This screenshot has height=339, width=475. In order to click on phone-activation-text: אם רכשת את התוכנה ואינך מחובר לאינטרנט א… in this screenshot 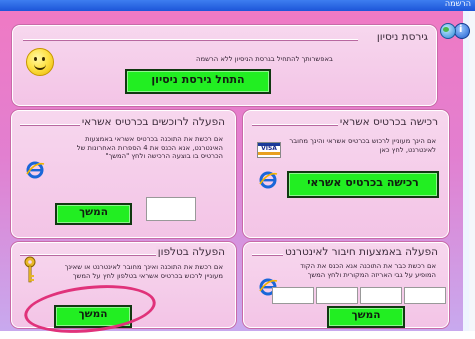, I will do `click(143, 271)`.